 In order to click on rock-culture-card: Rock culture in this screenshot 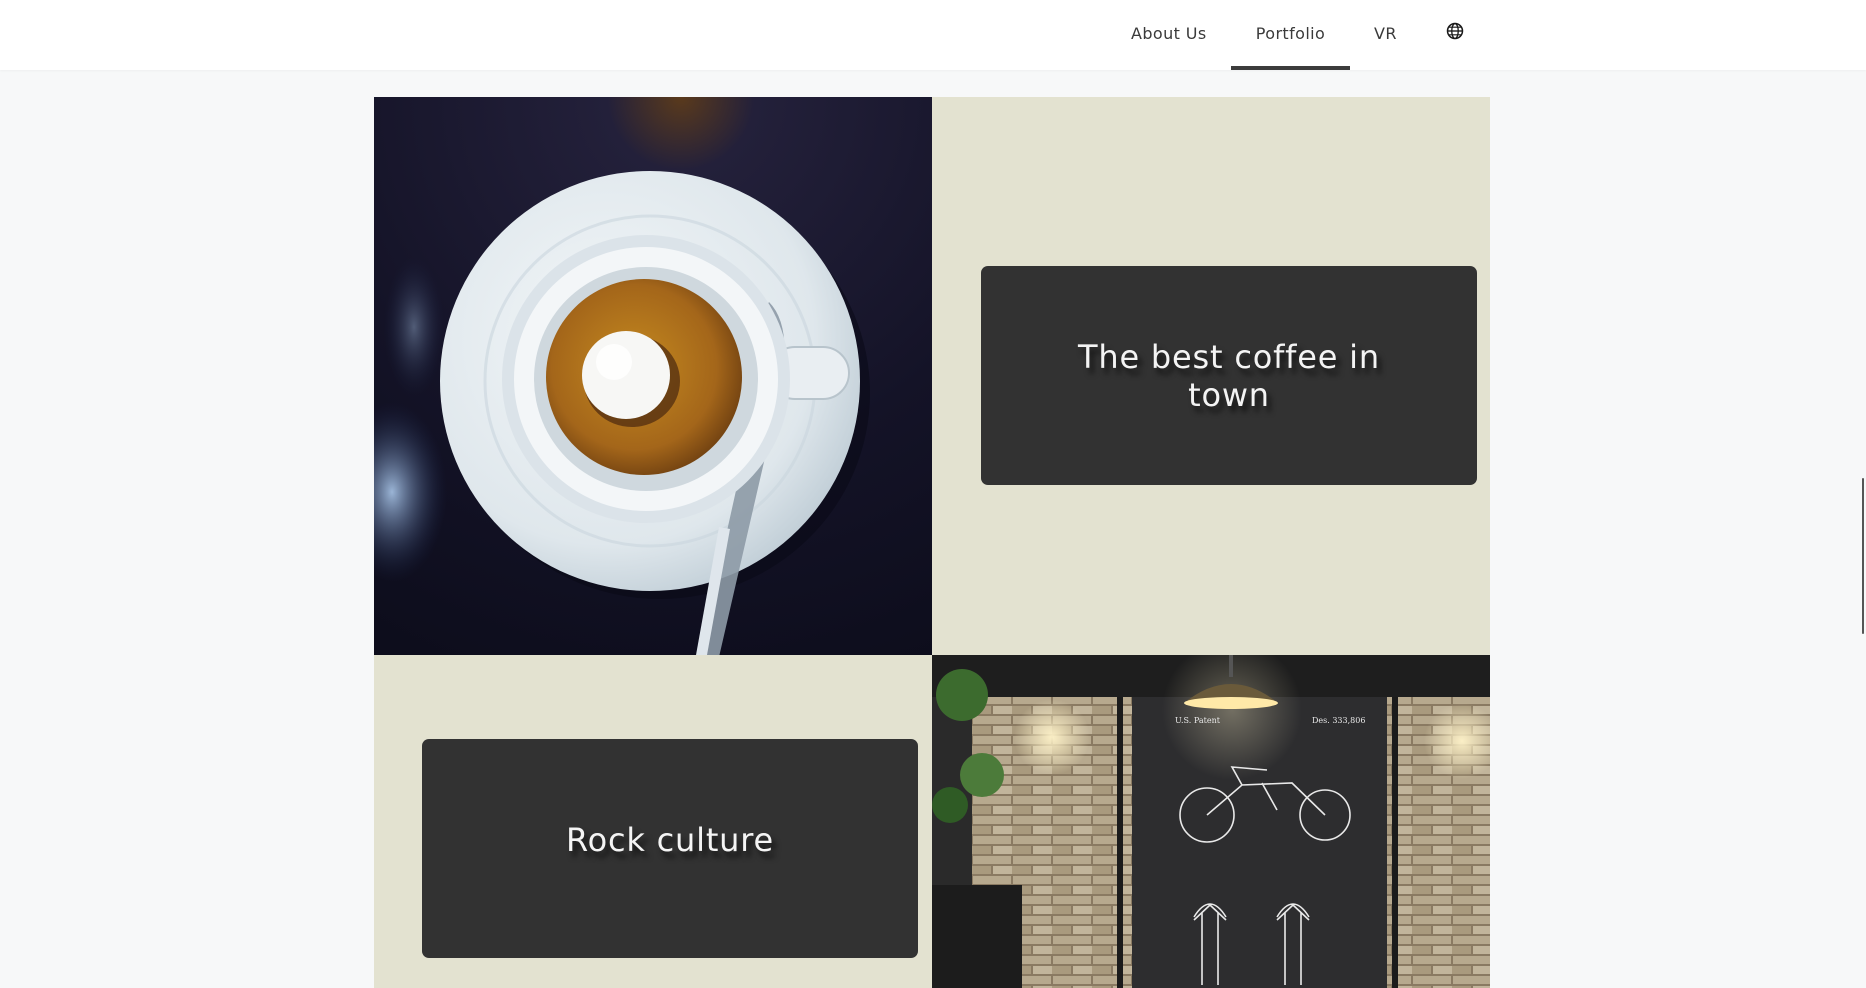, I will do `click(670, 848)`.